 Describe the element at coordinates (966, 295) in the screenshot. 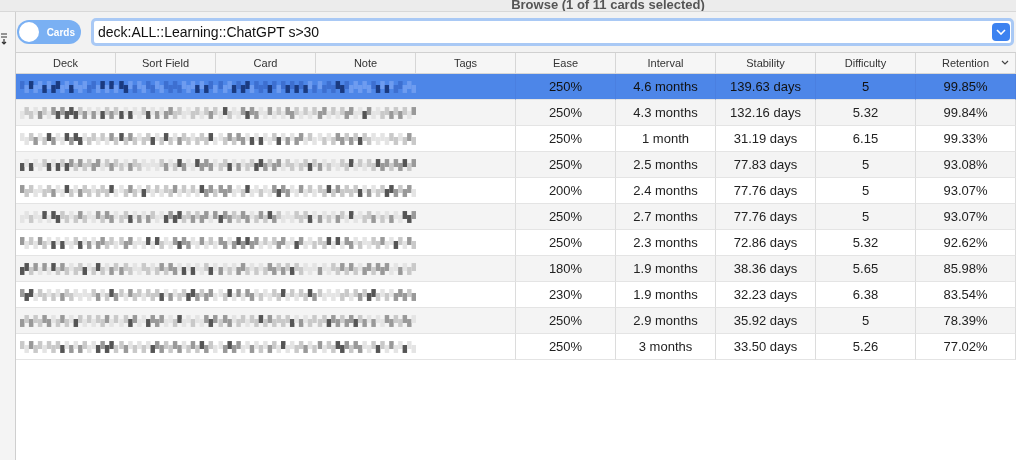

I see `table-cell: 83.54%` at that location.